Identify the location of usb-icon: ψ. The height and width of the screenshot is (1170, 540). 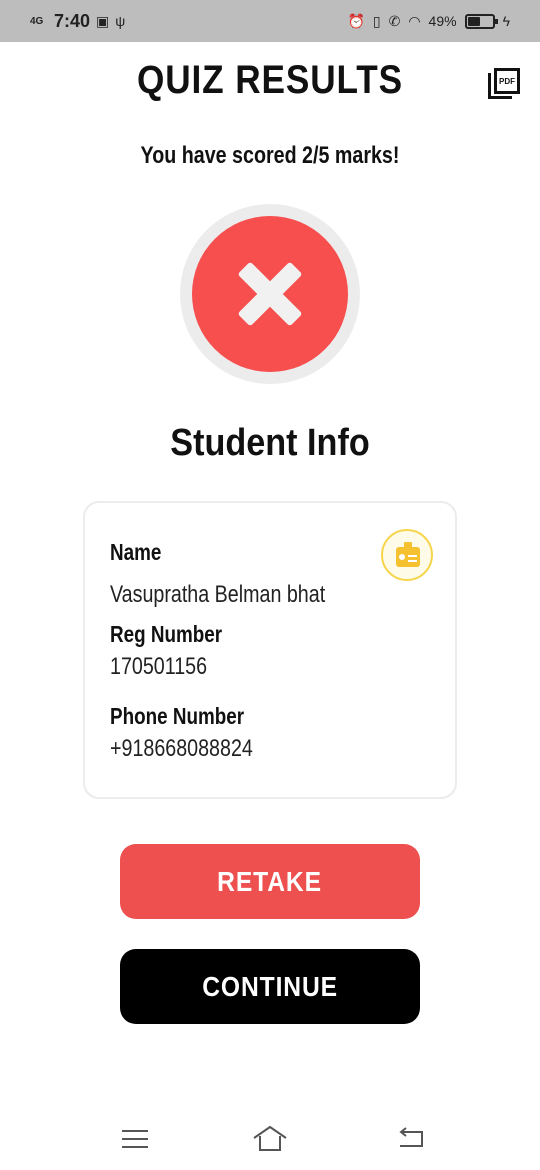
(120, 21).